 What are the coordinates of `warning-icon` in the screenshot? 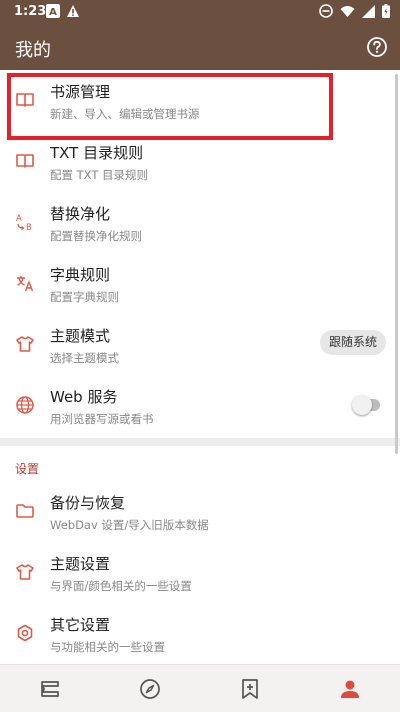 It's located at (73, 11).